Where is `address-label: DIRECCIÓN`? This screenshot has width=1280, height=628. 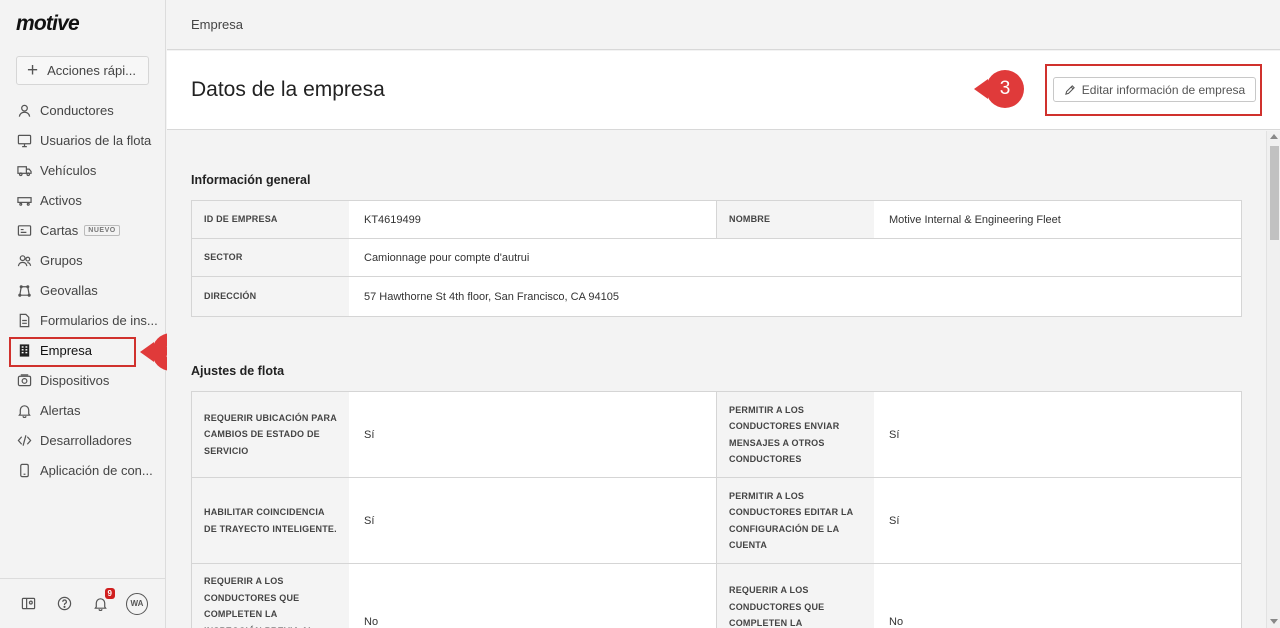 address-label: DIRECCIÓN is located at coordinates (270, 296).